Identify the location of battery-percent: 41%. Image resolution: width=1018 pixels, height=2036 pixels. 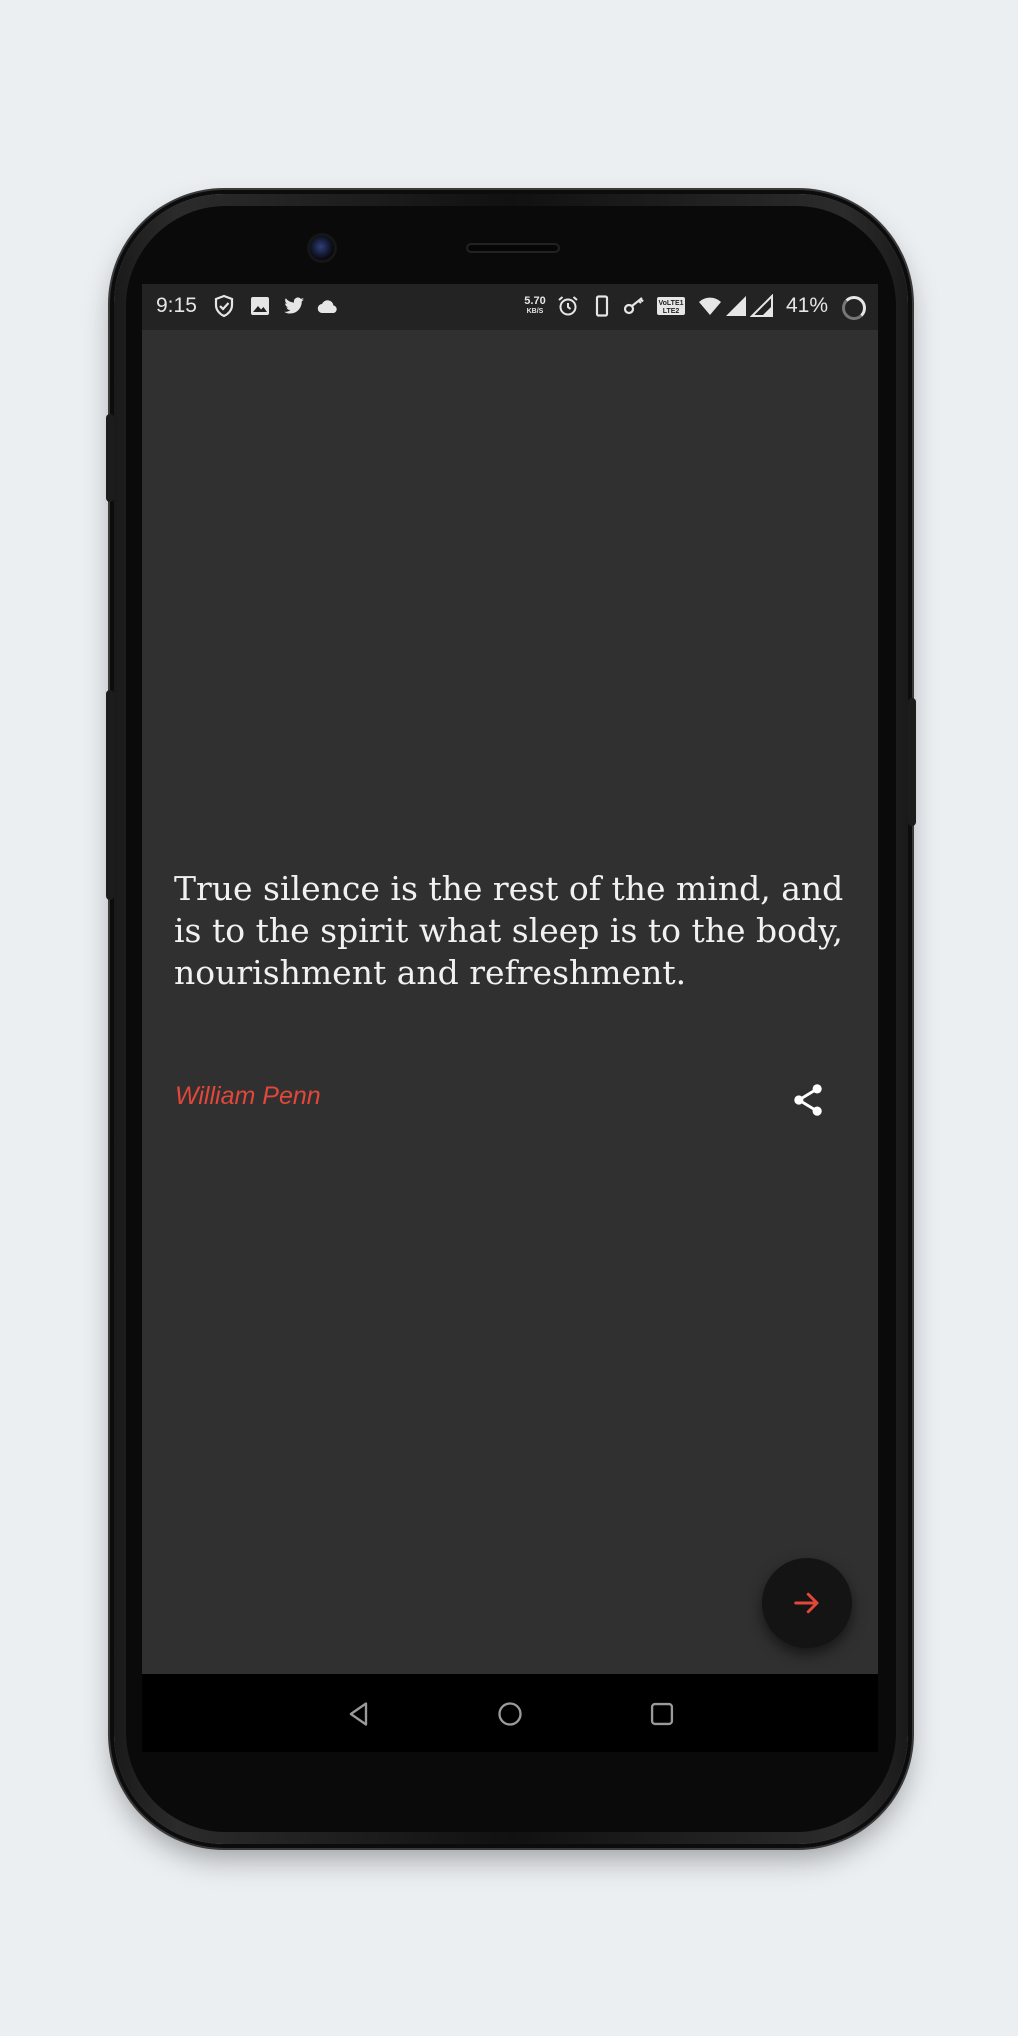
(807, 305).